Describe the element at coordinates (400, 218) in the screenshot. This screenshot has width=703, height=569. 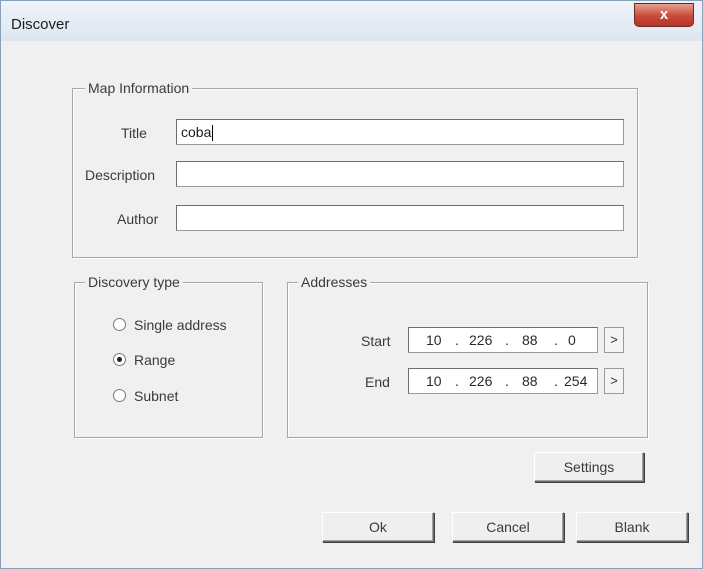
I see `author-input` at that location.